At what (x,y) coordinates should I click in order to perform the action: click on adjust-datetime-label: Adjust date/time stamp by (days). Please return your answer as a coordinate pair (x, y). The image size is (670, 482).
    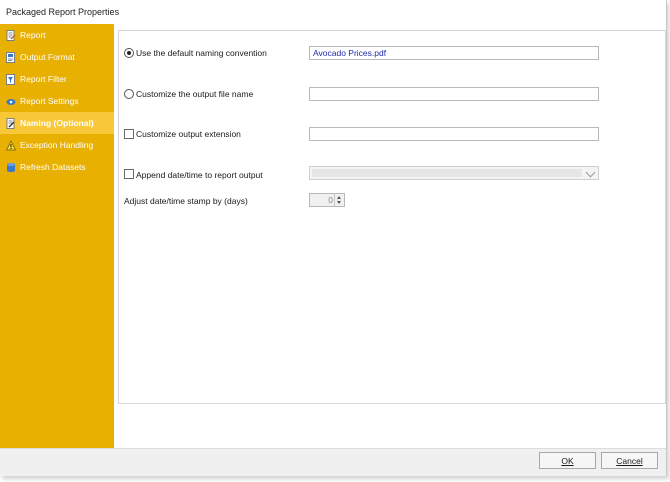
    Looking at the image, I should click on (186, 201).